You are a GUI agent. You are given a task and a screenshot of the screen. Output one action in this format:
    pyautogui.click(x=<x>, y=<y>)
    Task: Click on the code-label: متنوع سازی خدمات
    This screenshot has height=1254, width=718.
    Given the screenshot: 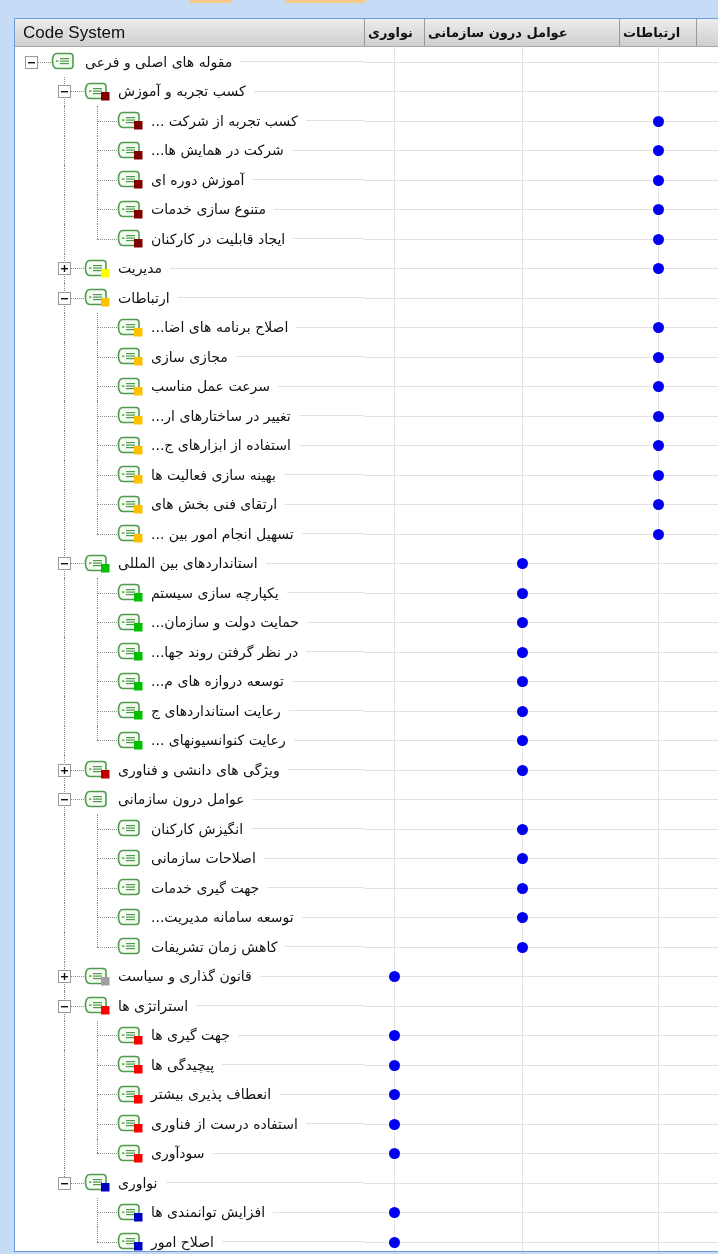 What is the action you would take?
    pyautogui.click(x=209, y=209)
    